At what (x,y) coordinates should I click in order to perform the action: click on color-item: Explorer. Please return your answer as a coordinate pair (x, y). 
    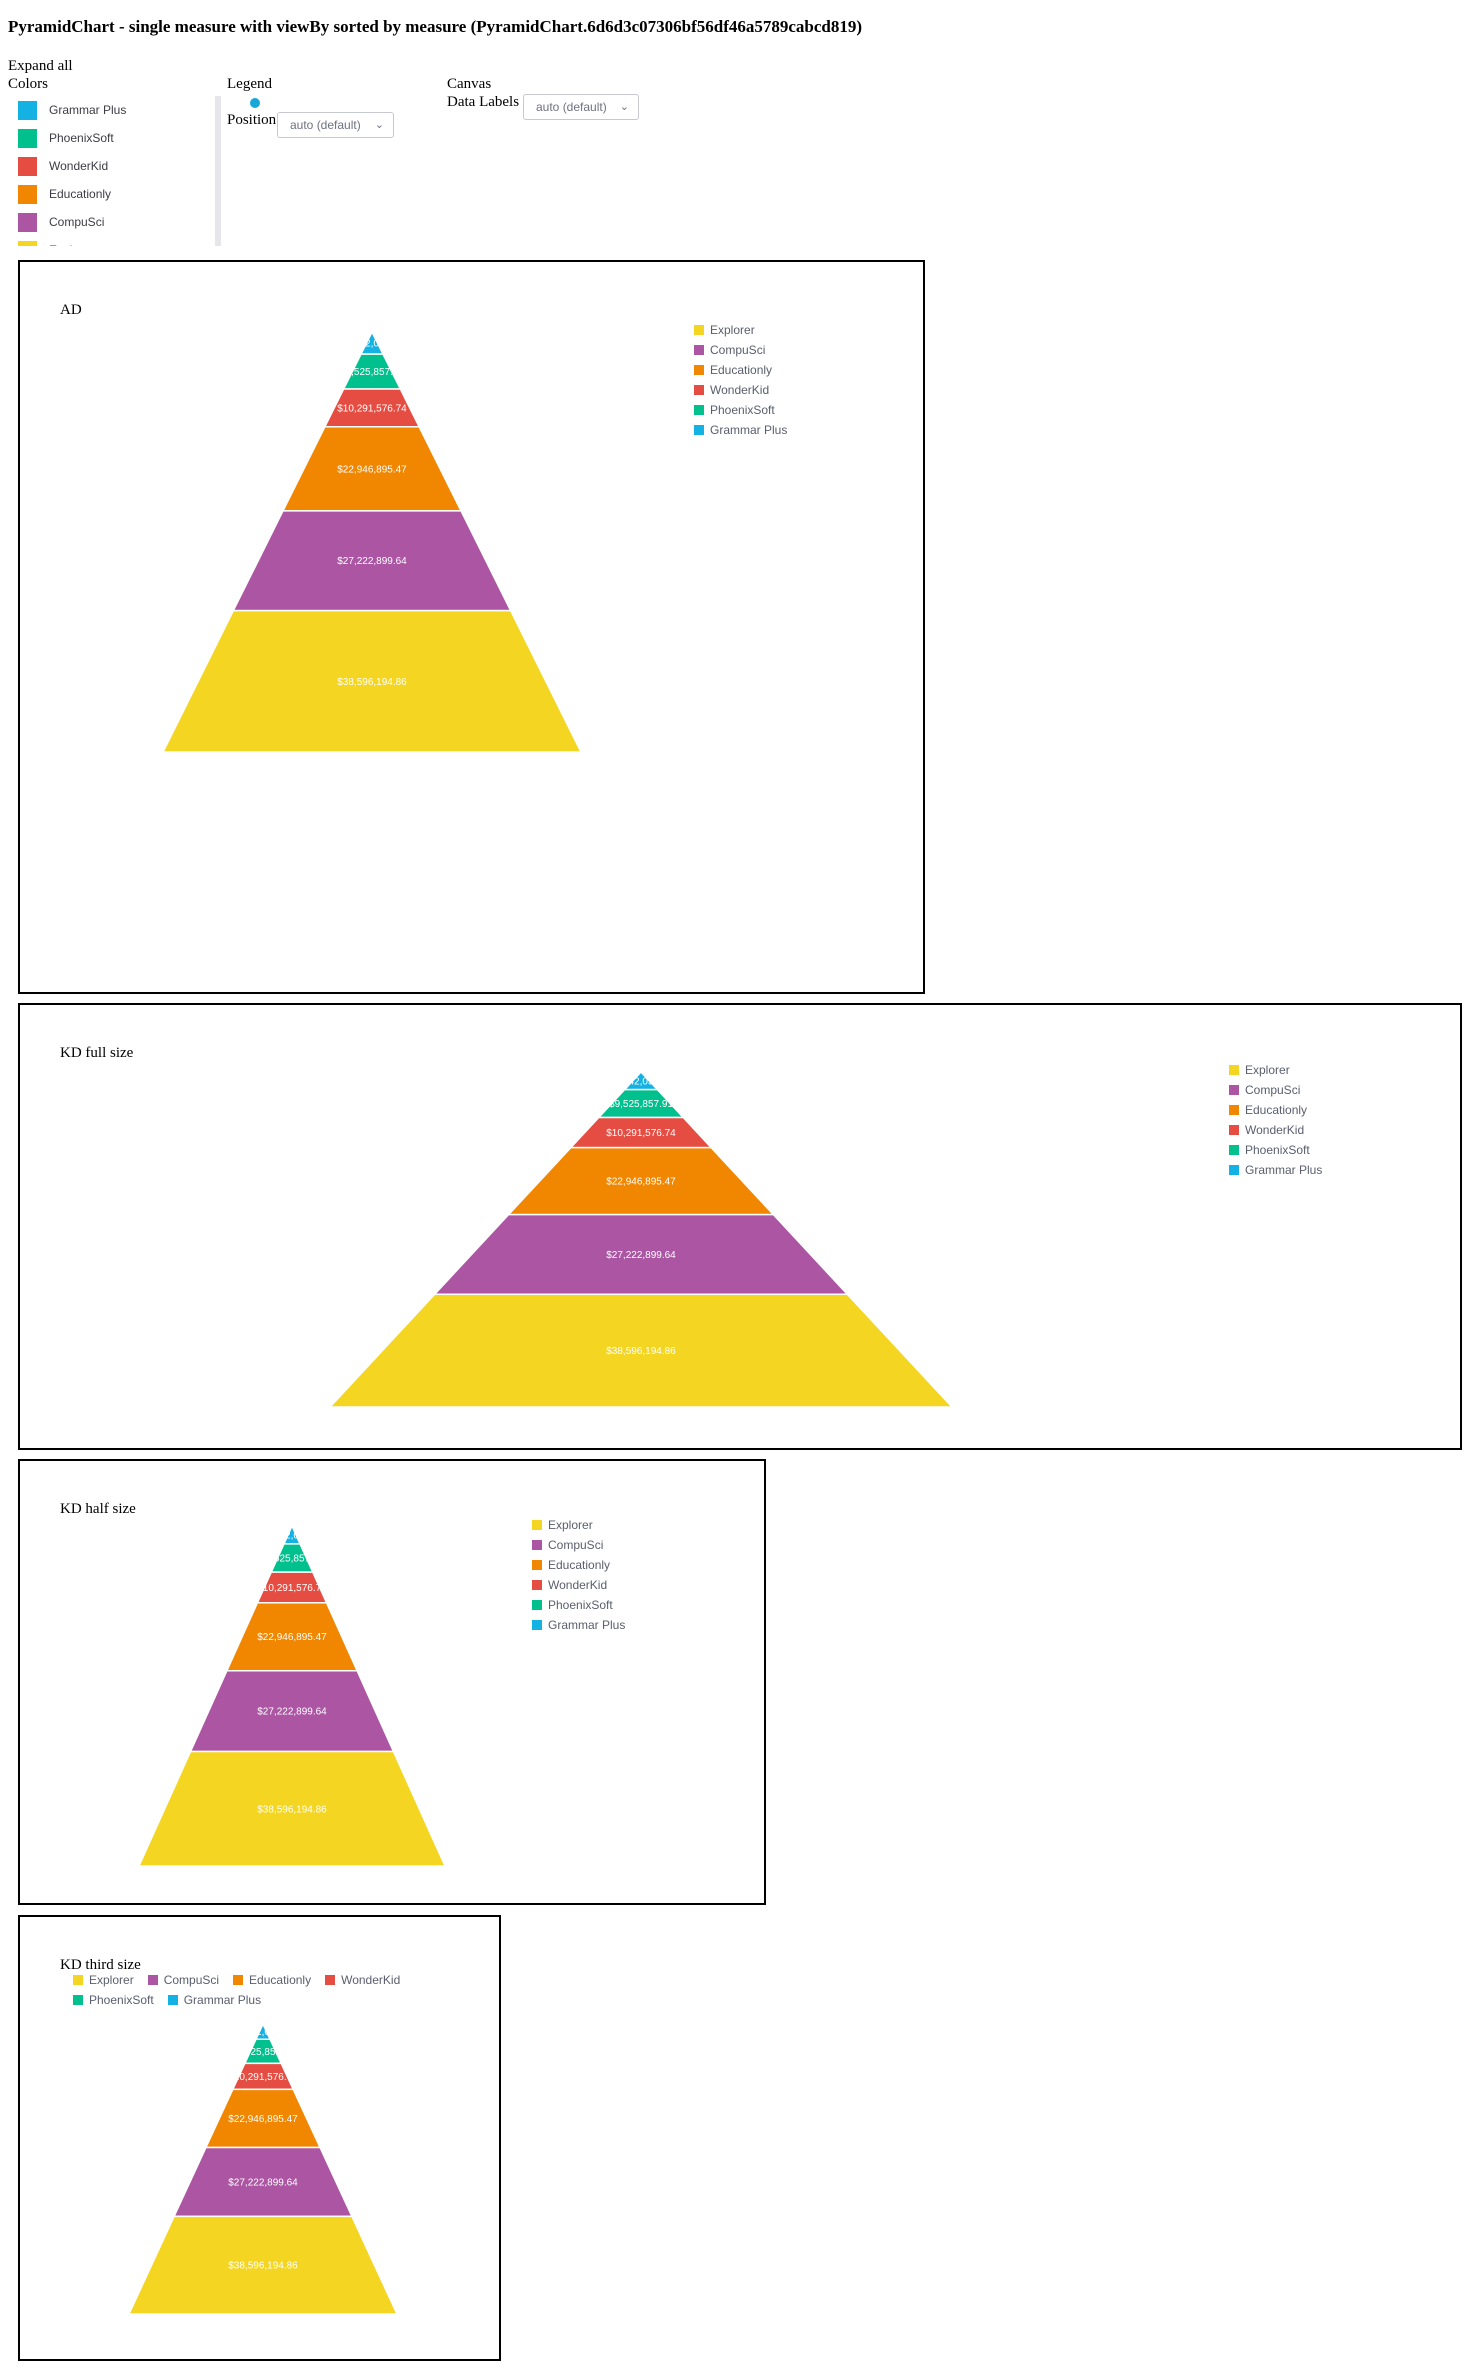
    Looking at the image, I should click on (112, 241).